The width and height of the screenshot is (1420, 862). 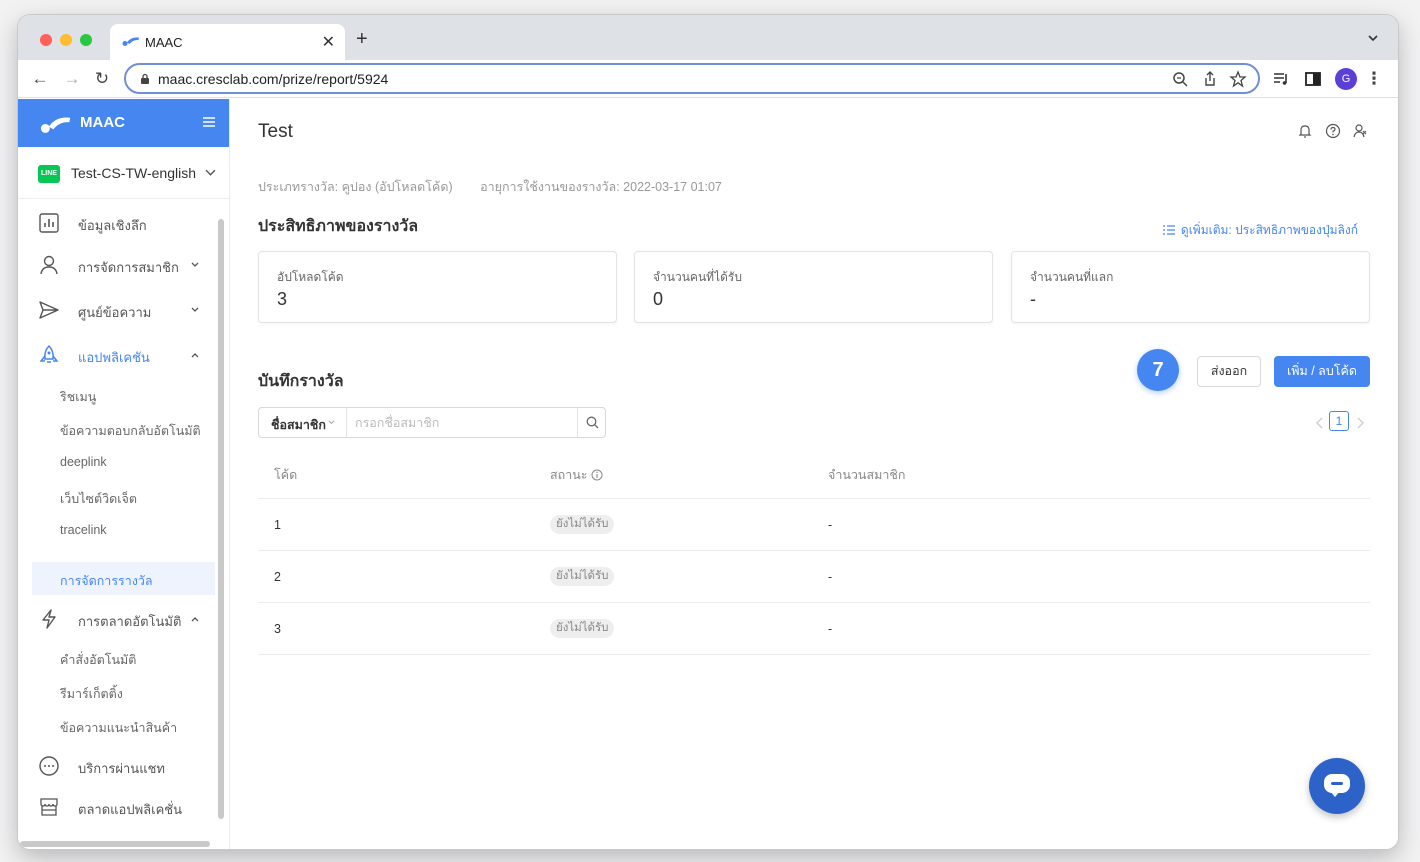 What do you see at coordinates (112, 225) in the screenshot?
I see `sidebar-item-label: ข้อมูลเชิงลึก` at bounding box center [112, 225].